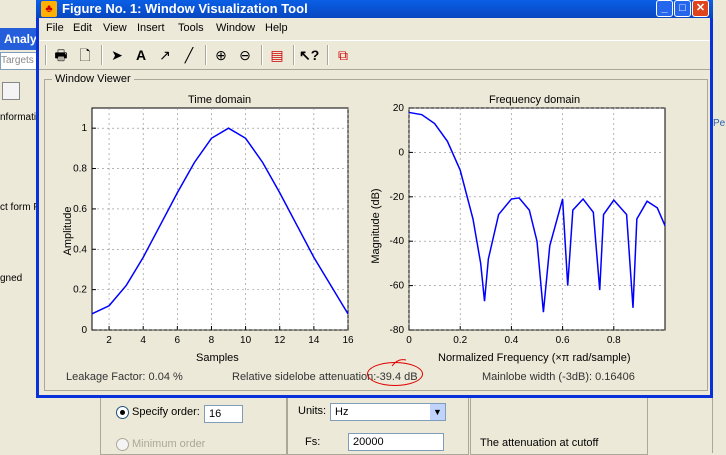 The width and height of the screenshot is (726, 455). I want to click on freq-x-tick-label: 0.2, so click(460, 340).